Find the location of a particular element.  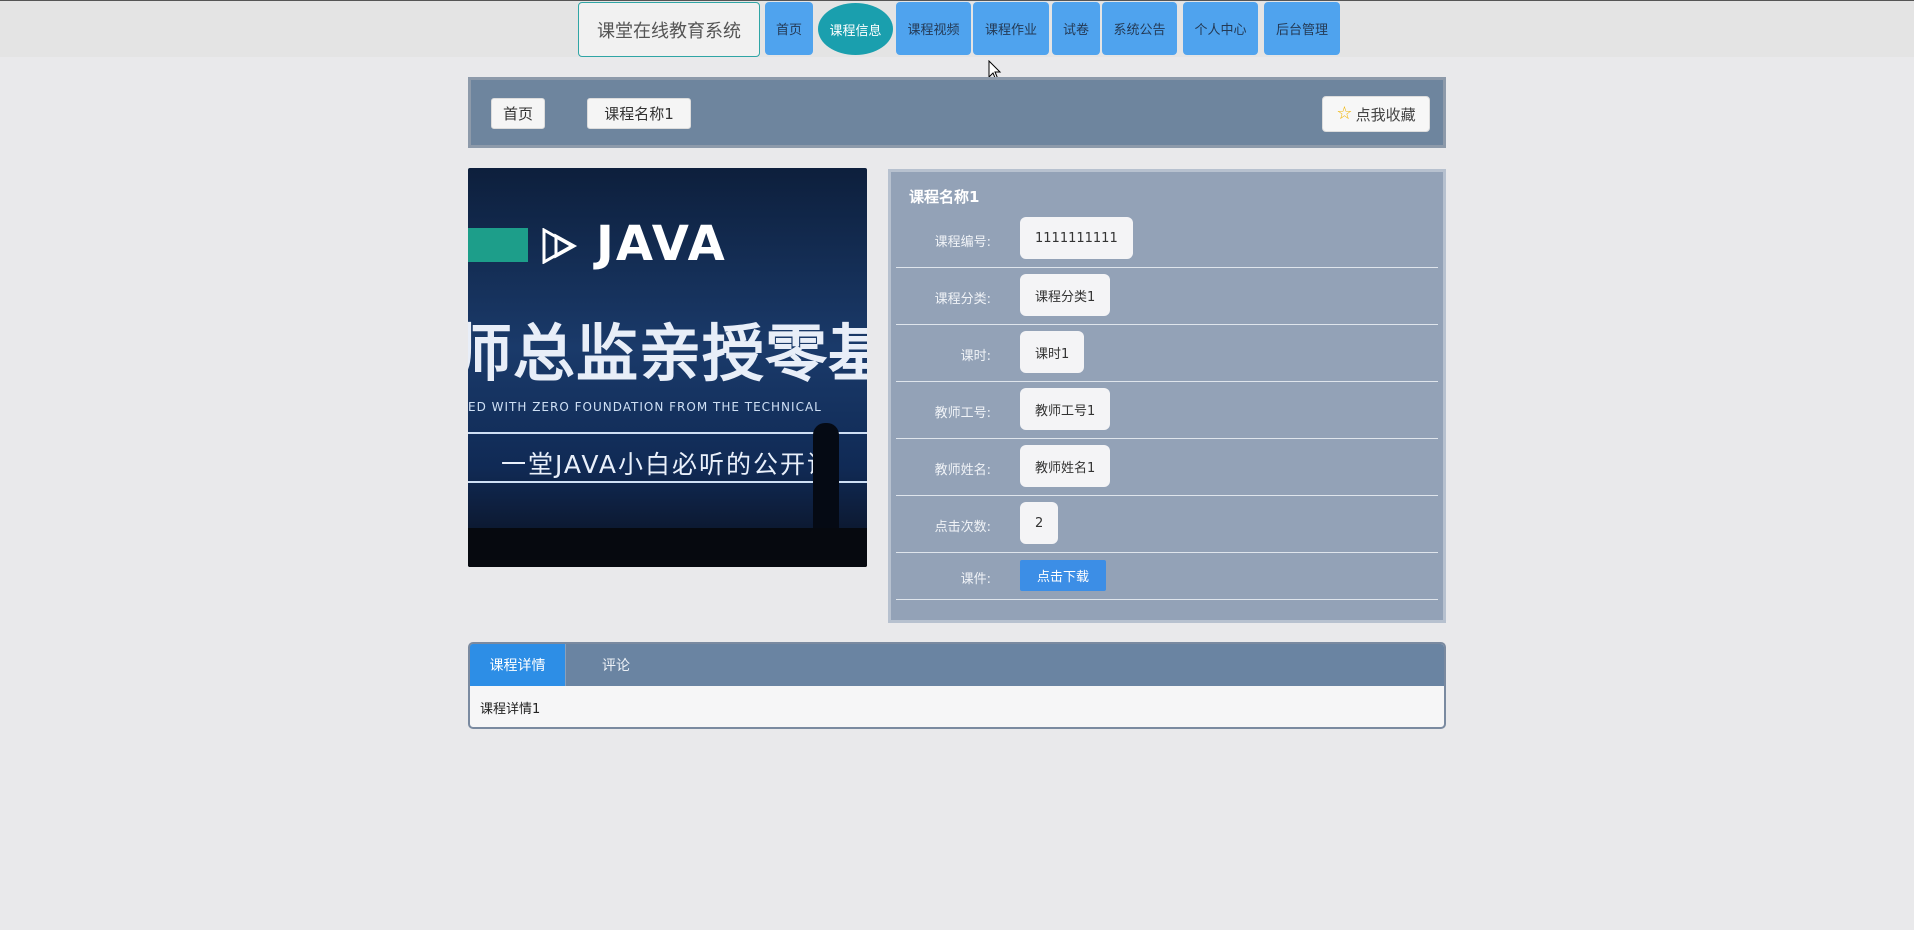

breadcrumb-bar: 首页 课程名称1 ☆ 点我收藏 is located at coordinates (957, 112).